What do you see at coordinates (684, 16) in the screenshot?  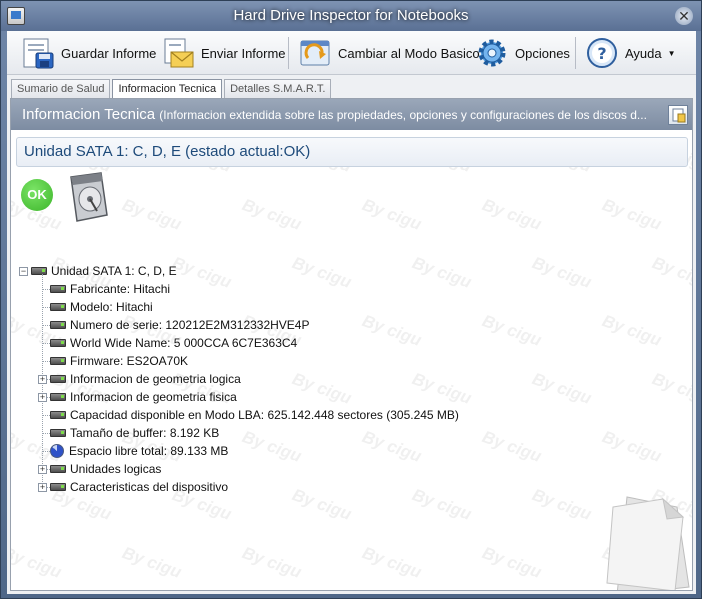 I see `close-button: ✕` at bounding box center [684, 16].